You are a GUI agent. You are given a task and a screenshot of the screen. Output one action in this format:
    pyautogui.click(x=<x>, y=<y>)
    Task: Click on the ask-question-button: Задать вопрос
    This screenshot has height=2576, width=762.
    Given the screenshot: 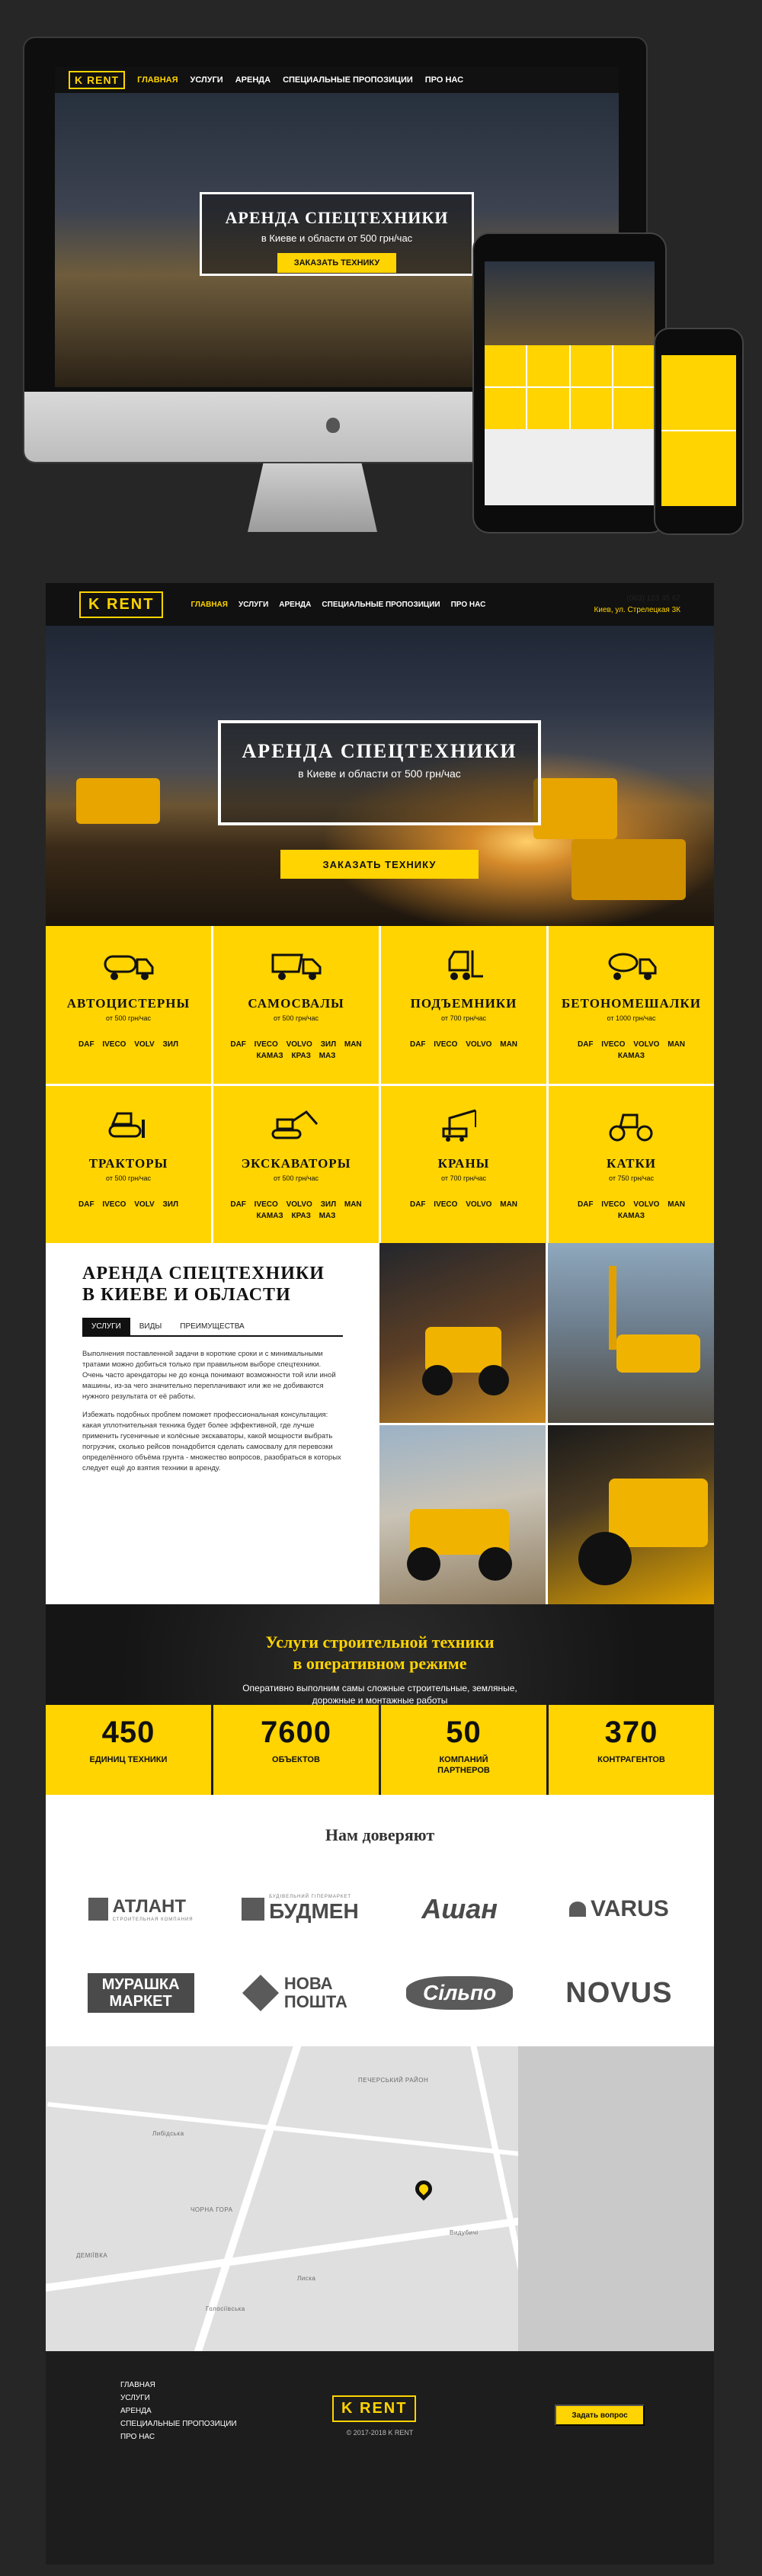 What is the action you would take?
    pyautogui.click(x=600, y=2415)
    